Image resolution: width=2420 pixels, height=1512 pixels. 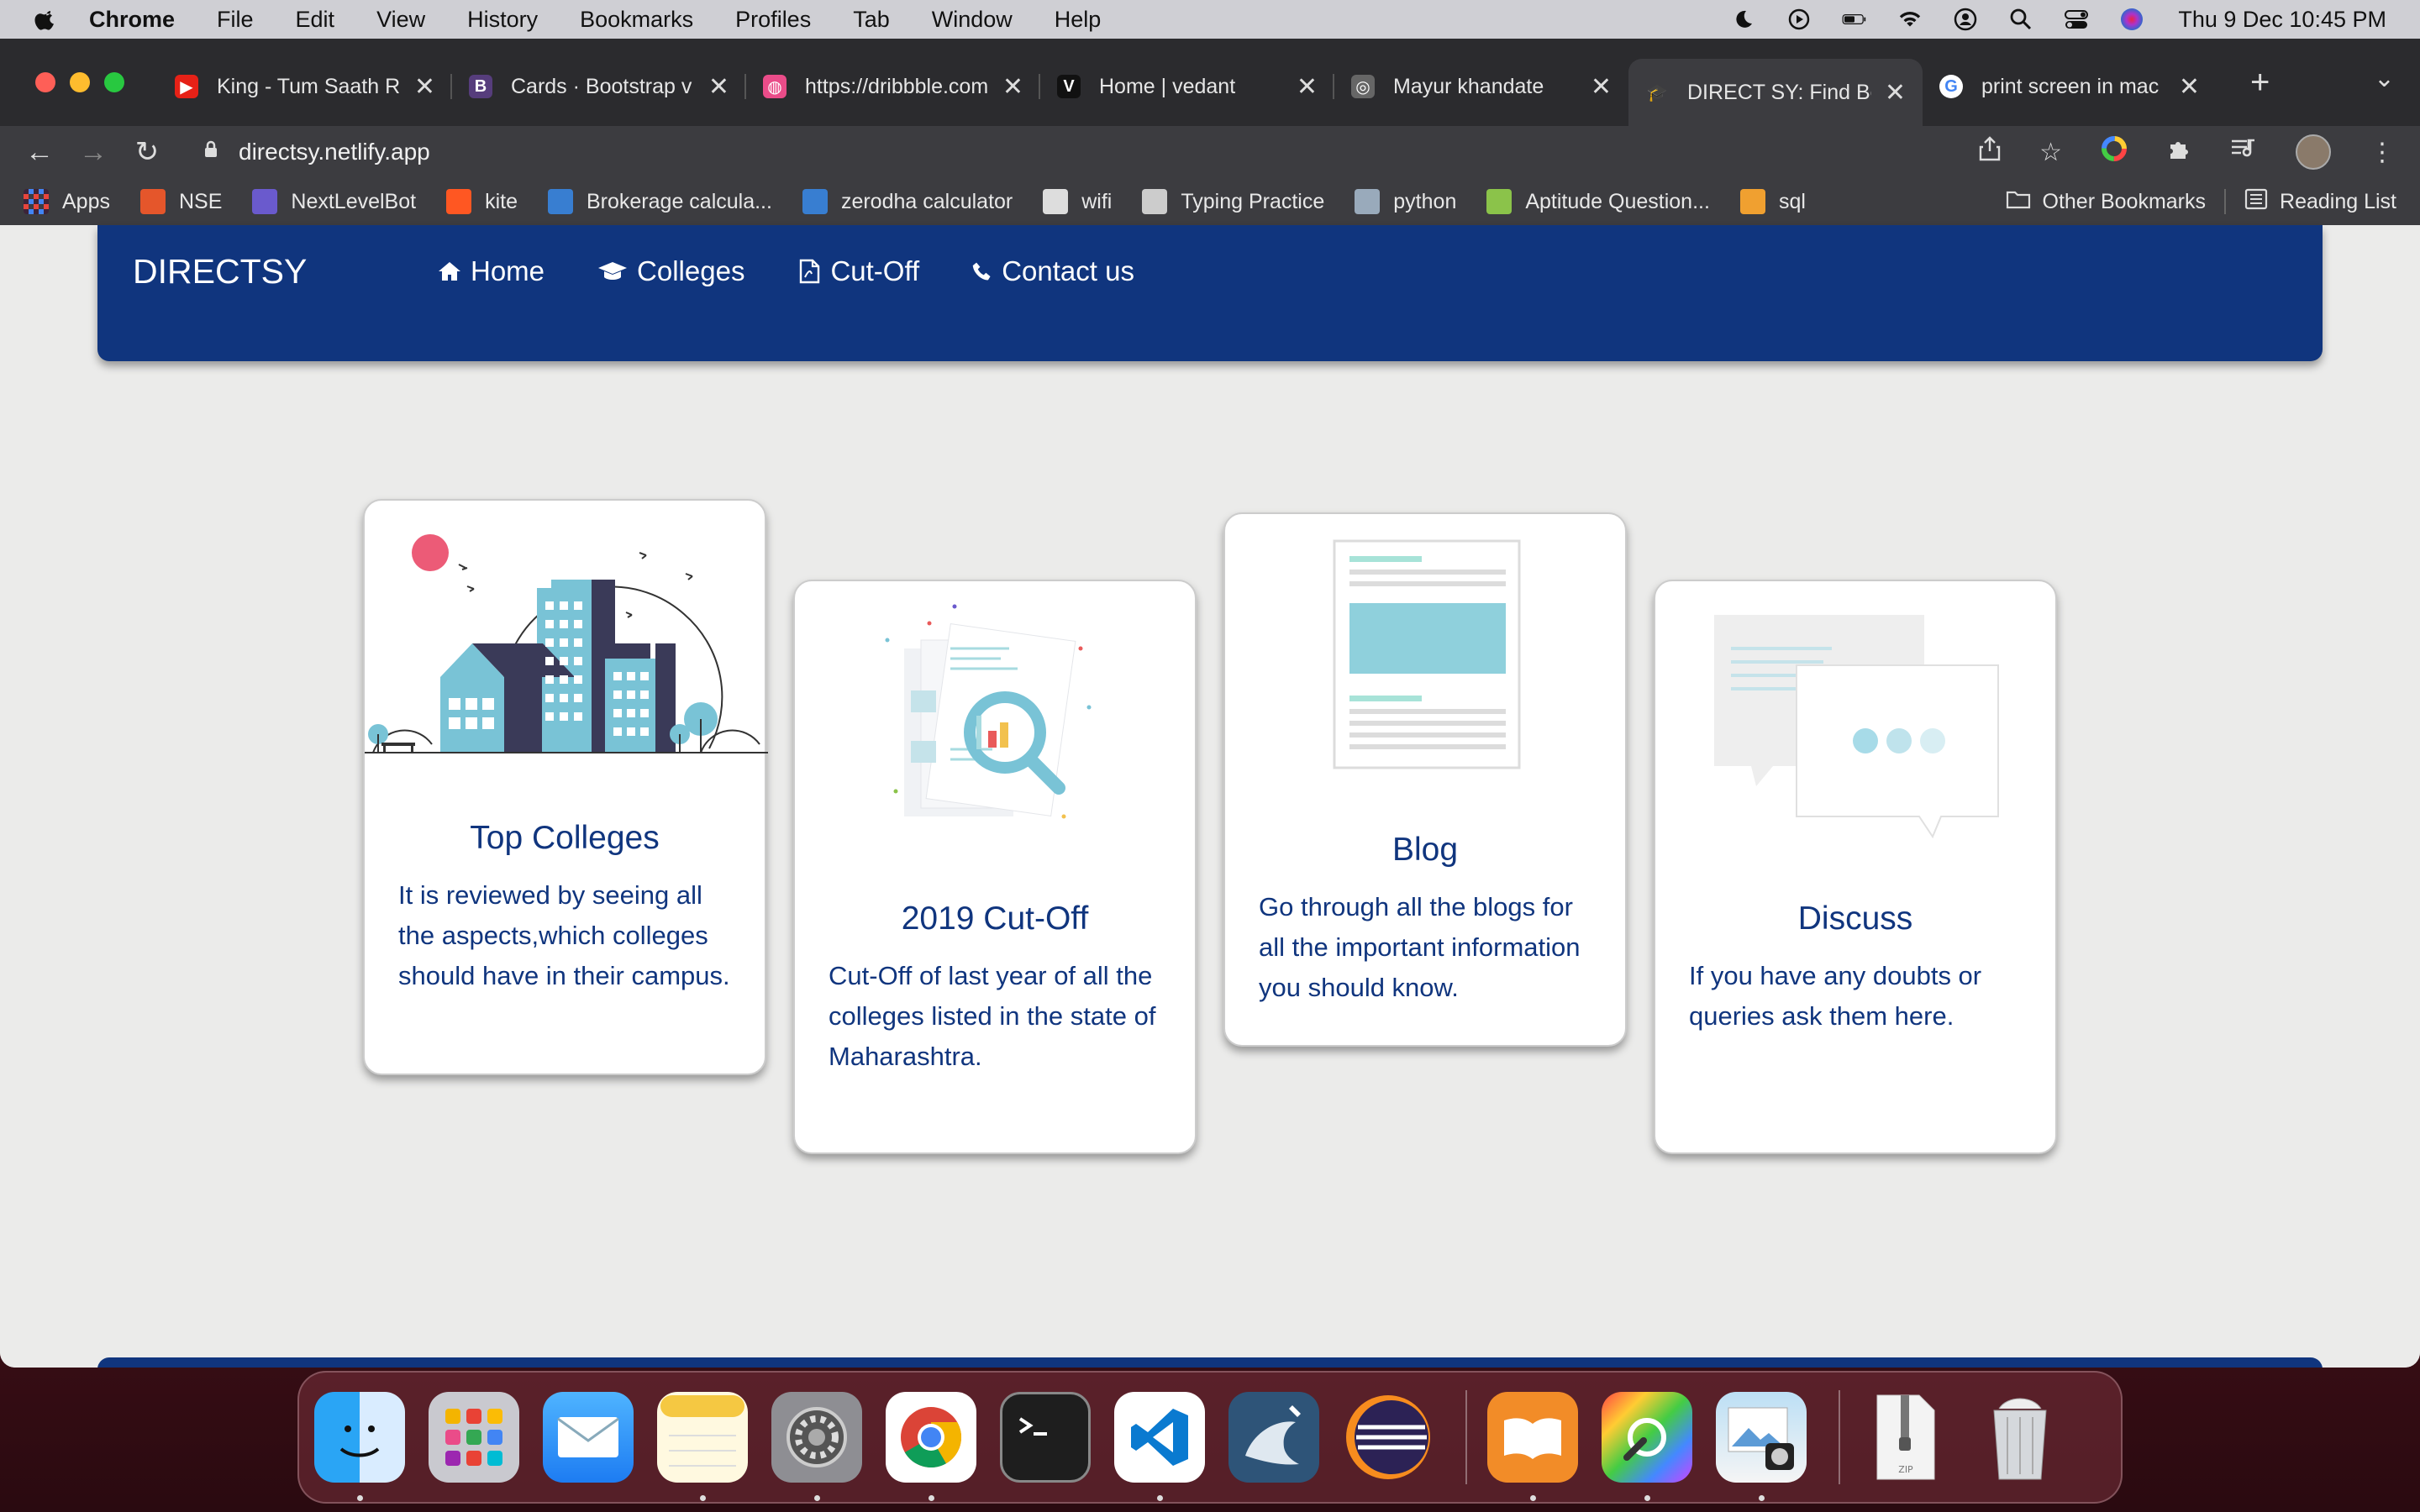 I want to click on forward-button: →, so click(x=94, y=152).